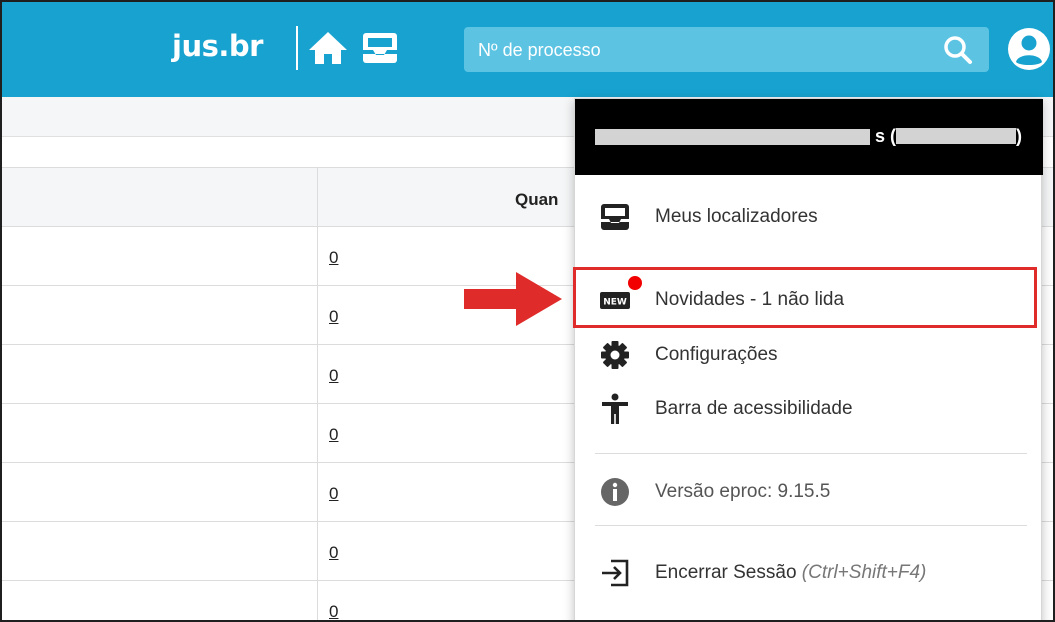  I want to click on menu-item-barra-acessibilidade: Barra de acessibilidade, so click(810, 409).